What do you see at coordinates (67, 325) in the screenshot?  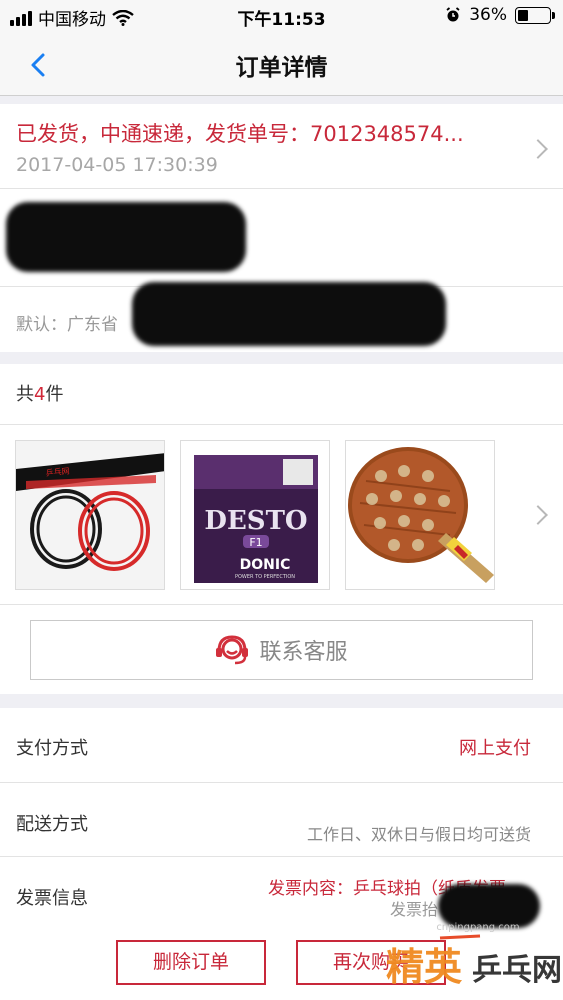 I see `address-default-label: 默认：广东省` at bounding box center [67, 325].